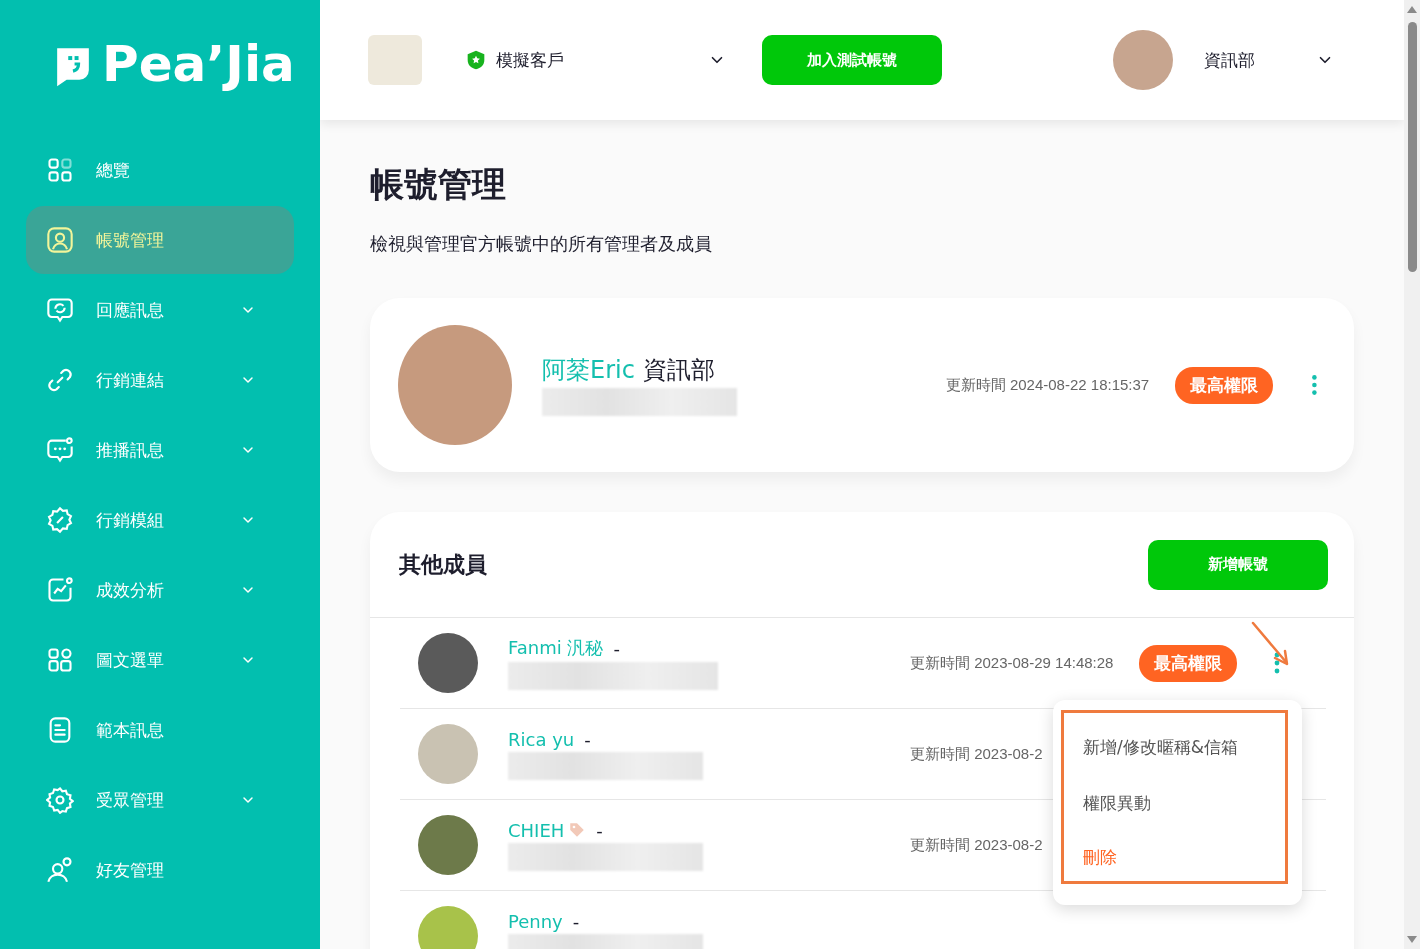 The width and height of the screenshot is (1420, 949). Describe the element at coordinates (160, 590) in the screenshot. I see `sidebar-item: 成效分析` at that location.